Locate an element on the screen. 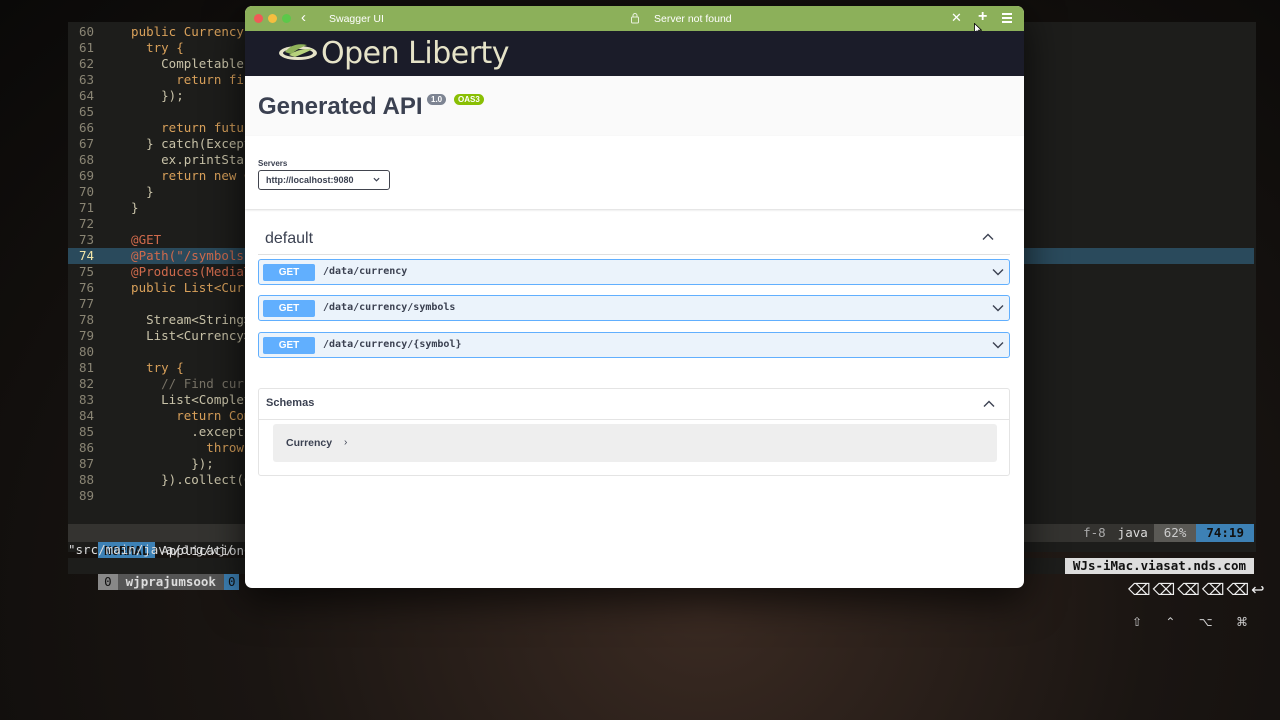 Image resolution: width=1280 pixels, height=720 pixels. line-number: 67 is located at coordinates (86, 143).